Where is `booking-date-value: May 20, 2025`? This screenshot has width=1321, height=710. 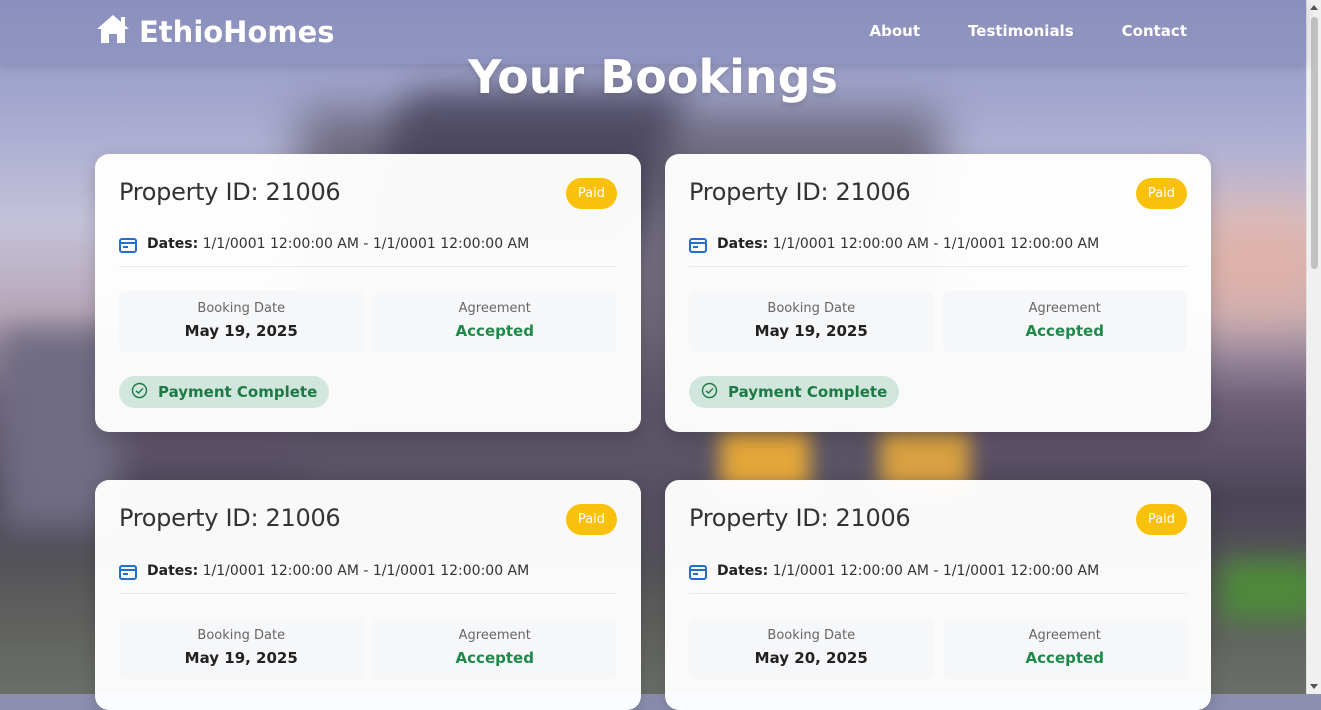
booking-date-value: May 20, 2025 is located at coordinates (811, 658).